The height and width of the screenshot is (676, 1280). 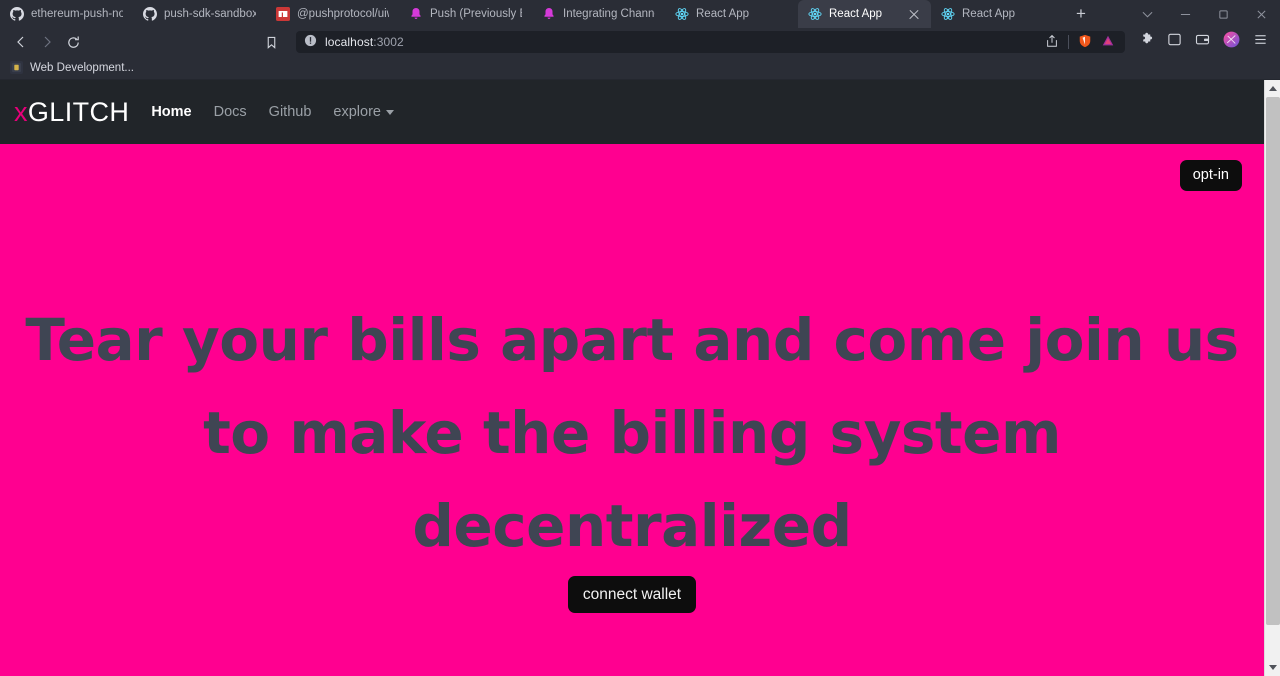 I want to click on tab-title: Integrating Channel op, so click(x=609, y=14).